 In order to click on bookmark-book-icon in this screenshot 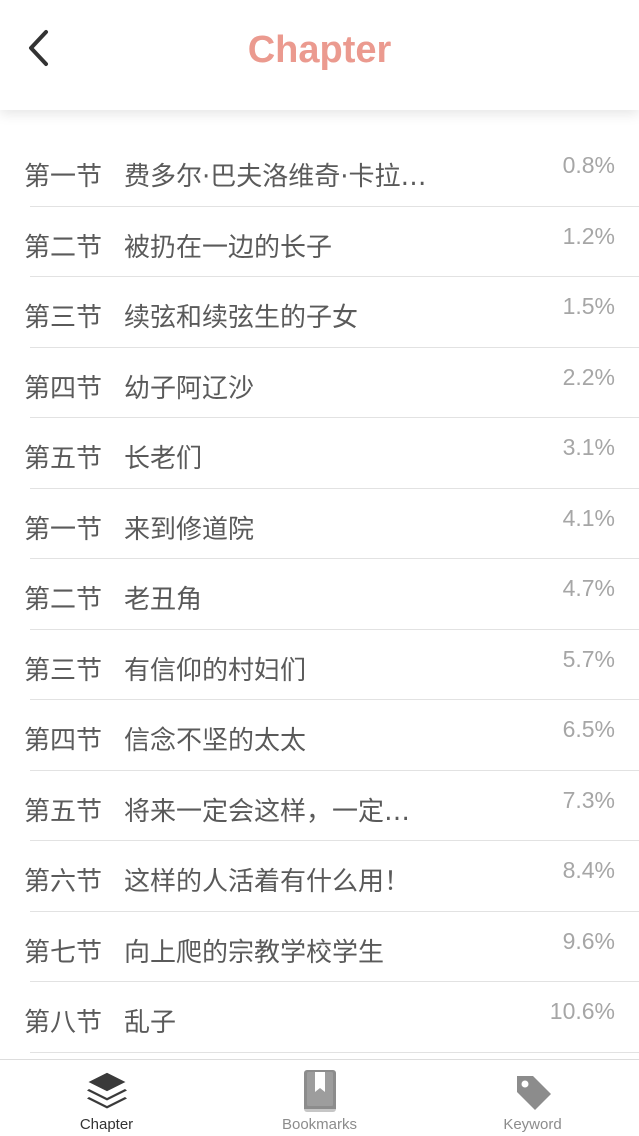, I will do `click(319, 1091)`.